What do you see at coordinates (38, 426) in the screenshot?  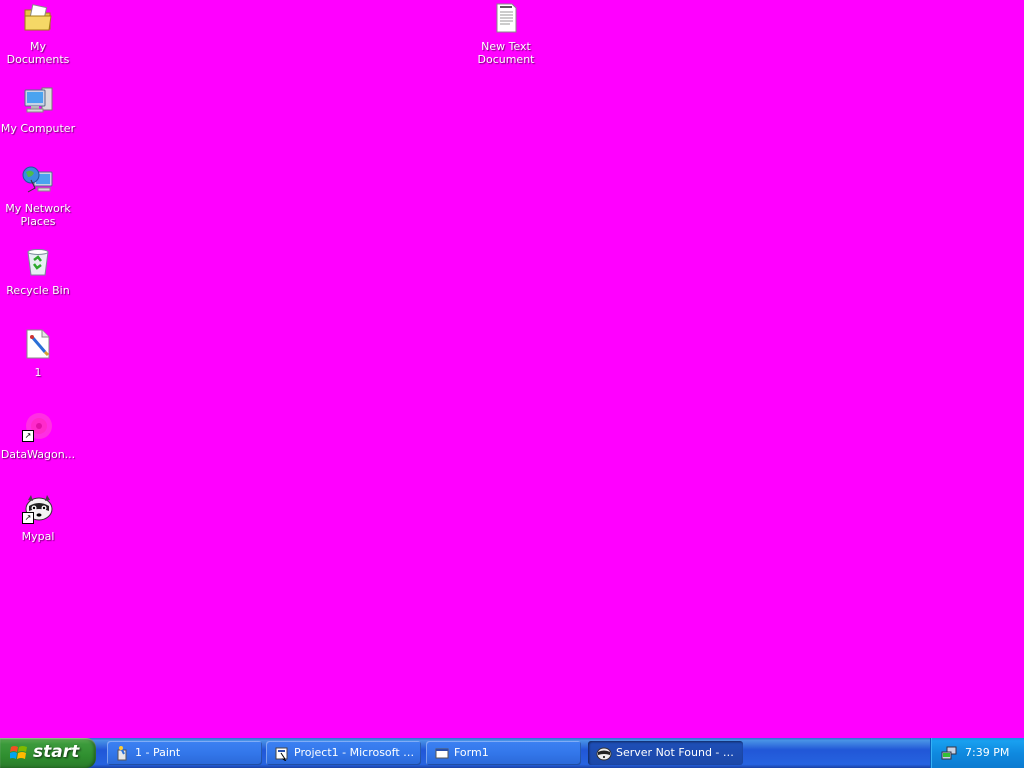 I see `datawagon-shortcut-icon: ↗` at bounding box center [38, 426].